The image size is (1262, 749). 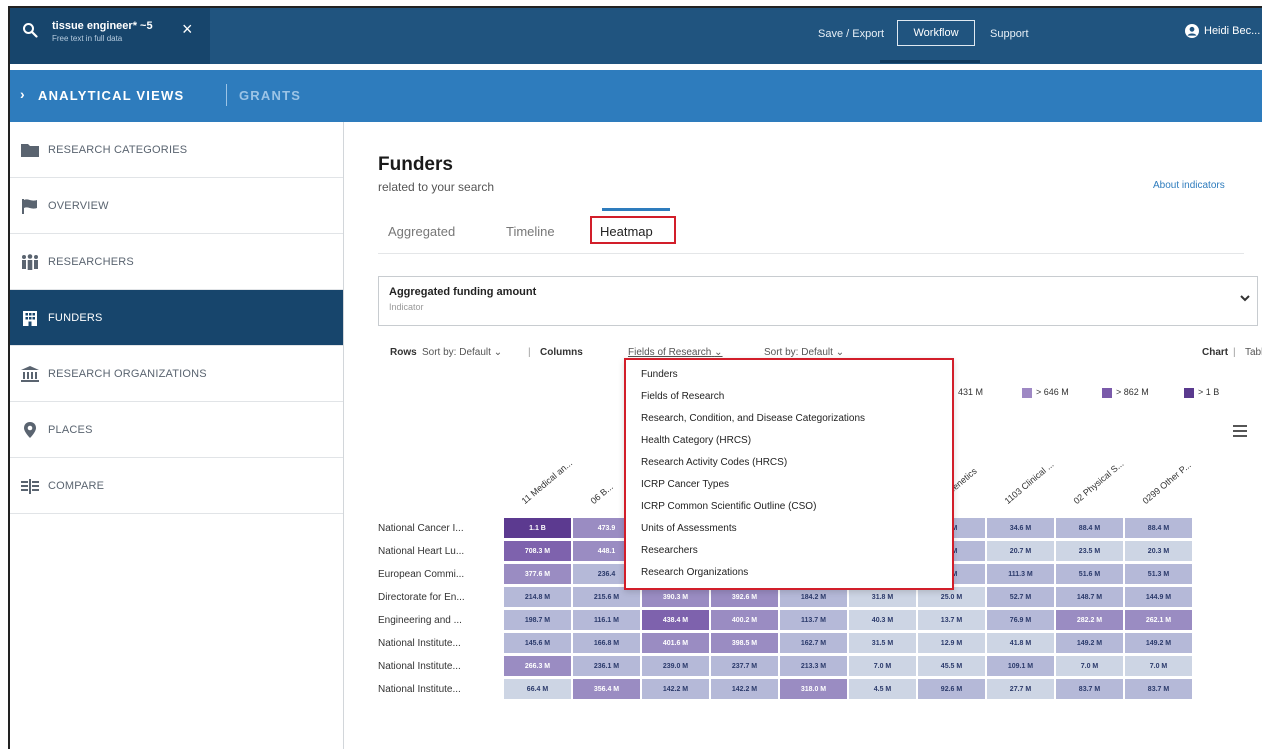 I want to click on heatmap-cell: 31.8 M, so click(x=883, y=597).